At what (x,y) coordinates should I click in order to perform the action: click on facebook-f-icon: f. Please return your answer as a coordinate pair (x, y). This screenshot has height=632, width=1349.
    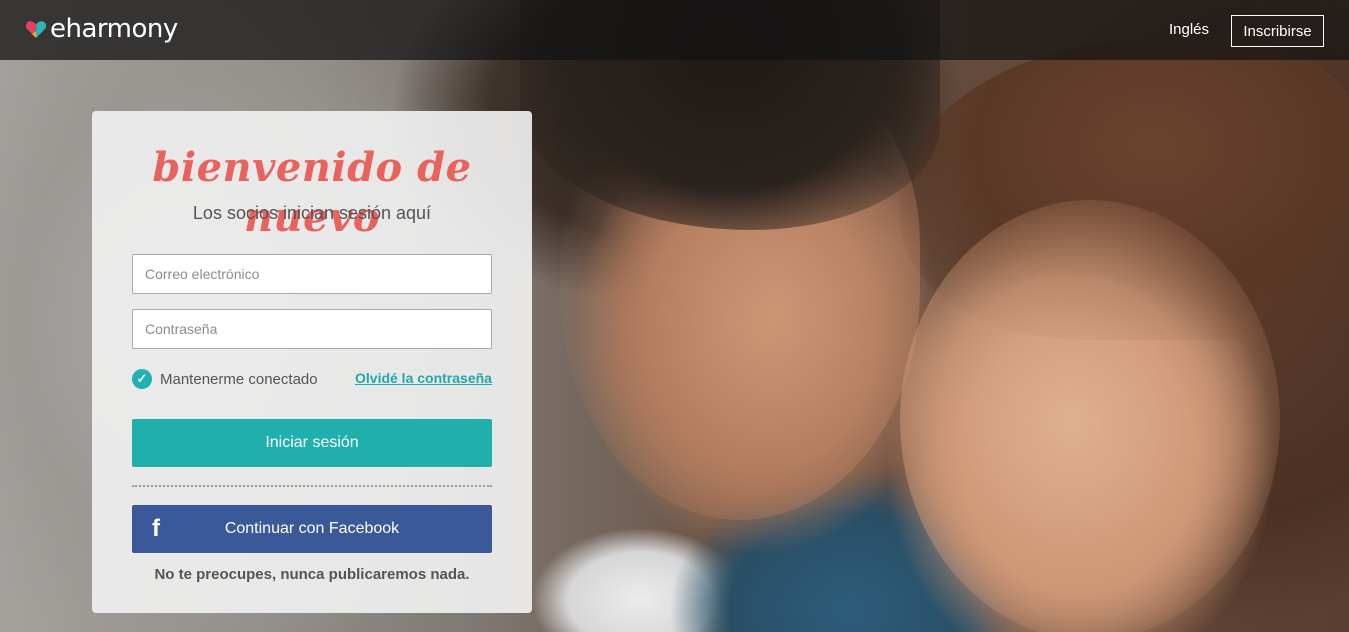
    Looking at the image, I should click on (156, 528).